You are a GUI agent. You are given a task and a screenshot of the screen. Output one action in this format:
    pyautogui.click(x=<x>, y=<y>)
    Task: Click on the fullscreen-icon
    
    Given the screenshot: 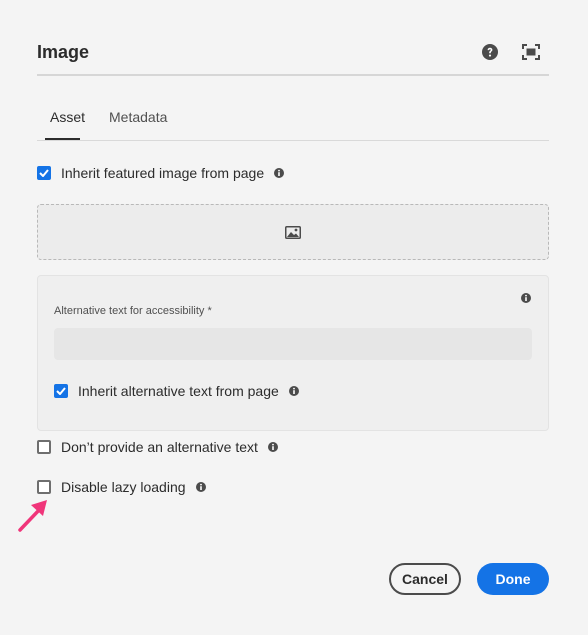 What is the action you would take?
    pyautogui.click(x=531, y=52)
    